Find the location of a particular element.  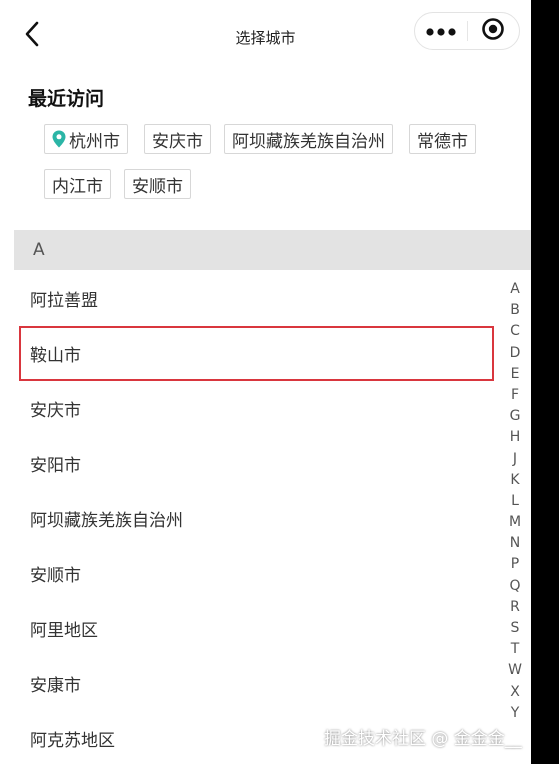

city-list-item: 安康市 is located at coordinates (254, 683).